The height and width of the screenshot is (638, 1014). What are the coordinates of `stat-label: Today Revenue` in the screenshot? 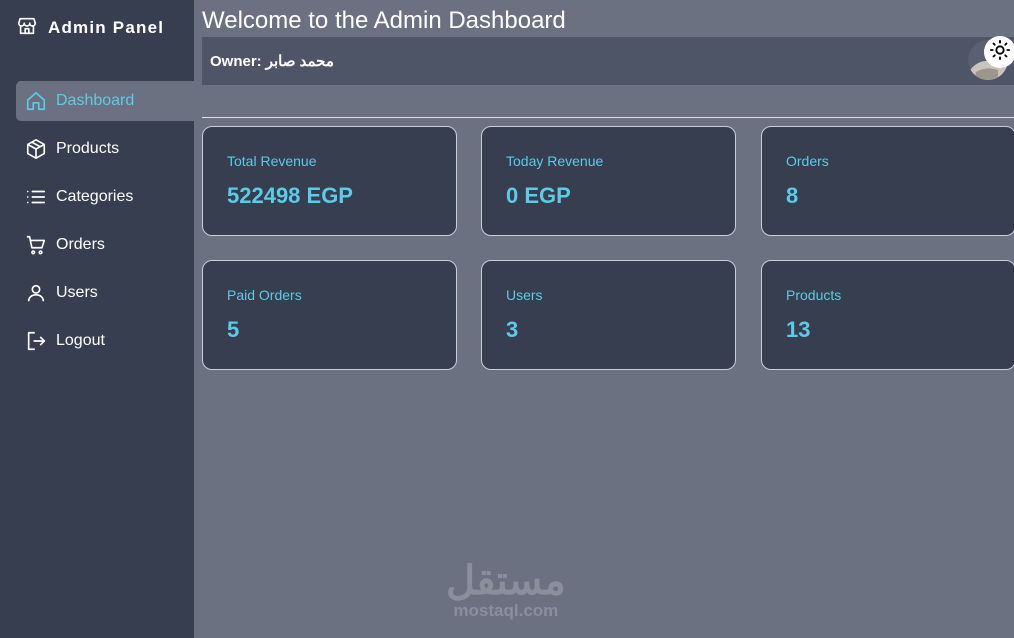 It's located at (555, 161).